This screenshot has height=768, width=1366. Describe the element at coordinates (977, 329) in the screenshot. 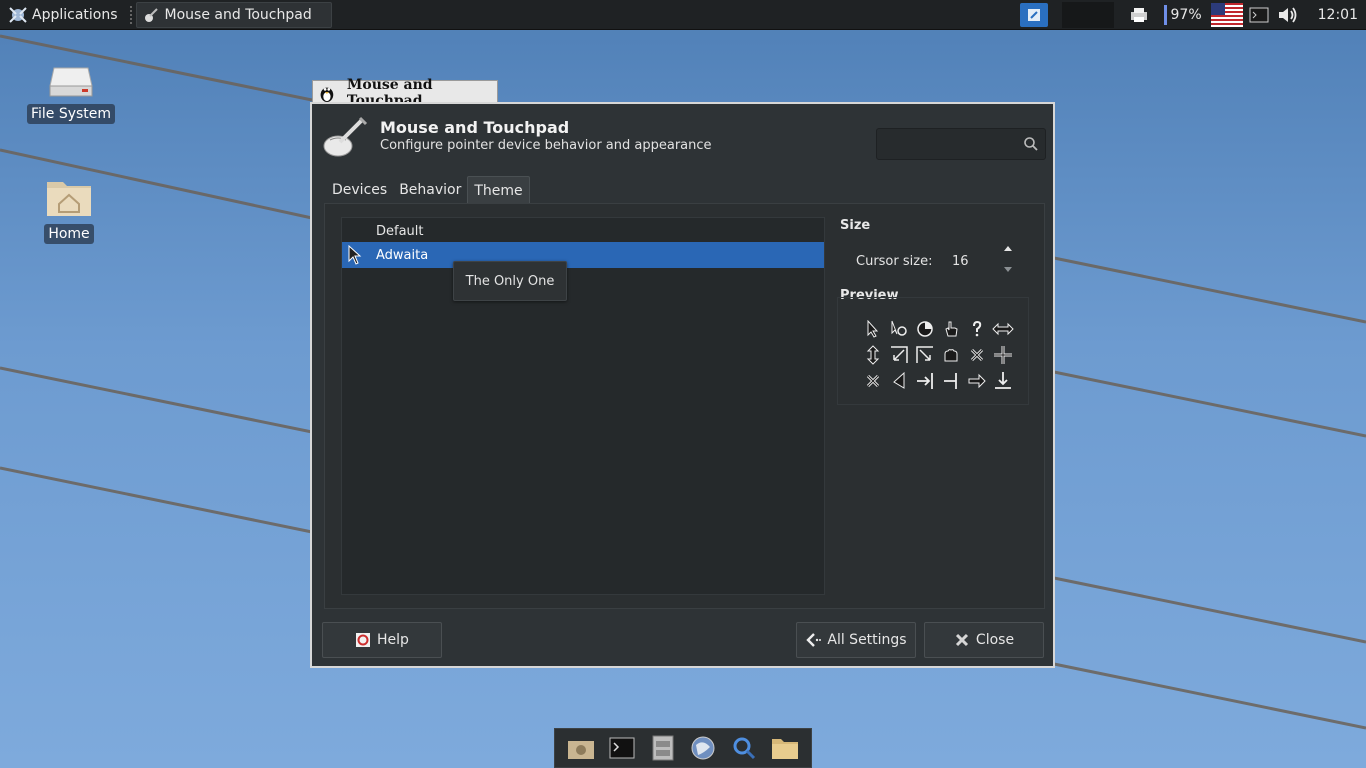

I see `help-cursor-icon` at that location.